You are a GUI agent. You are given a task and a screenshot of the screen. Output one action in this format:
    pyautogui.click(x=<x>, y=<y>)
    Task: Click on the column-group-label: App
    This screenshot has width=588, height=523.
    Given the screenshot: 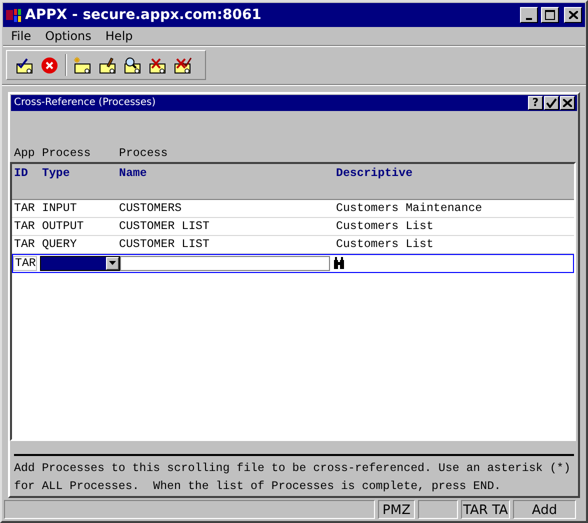 What is the action you would take?
    pyautogui.click(x=25, y=154)
    